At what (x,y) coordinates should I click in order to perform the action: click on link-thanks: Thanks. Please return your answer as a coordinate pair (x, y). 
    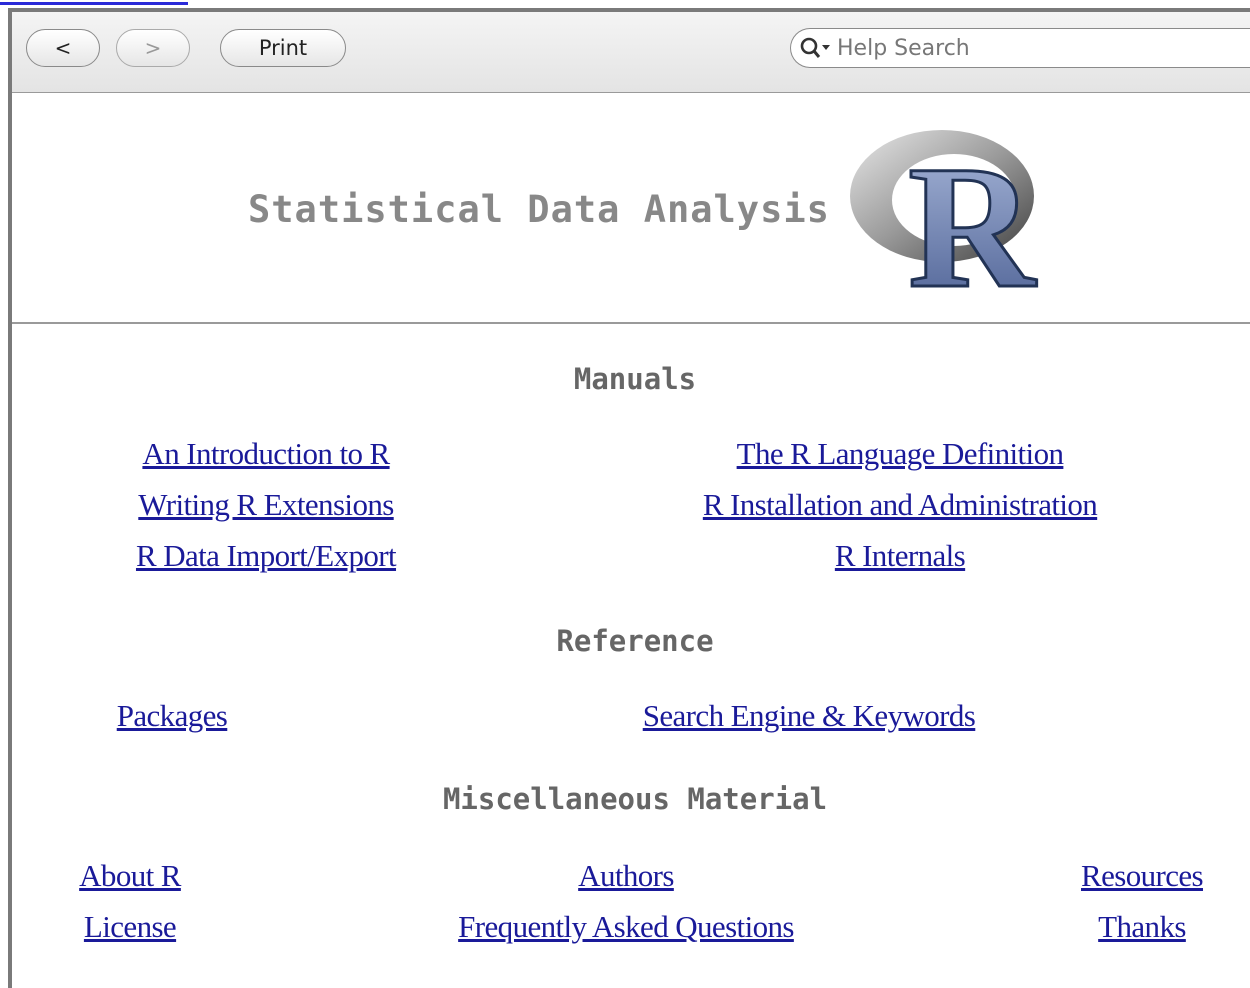
    Looking at the image, I should click on (1142, 927).